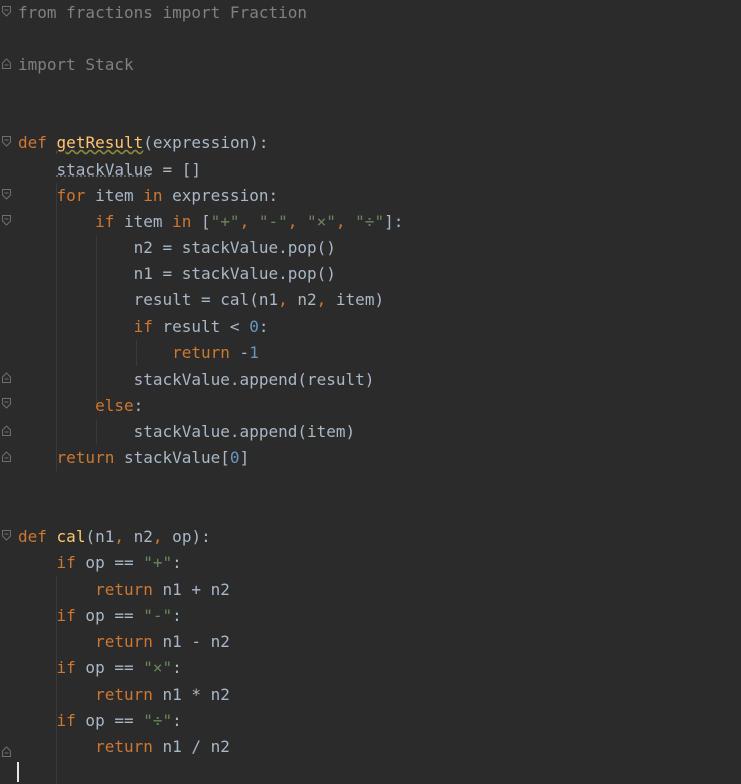 The width and height of the screenshot is (741, 784). Describe the element at coordinates (76, 65) in the screenshot. I see `code-line: import Stack` at that location.